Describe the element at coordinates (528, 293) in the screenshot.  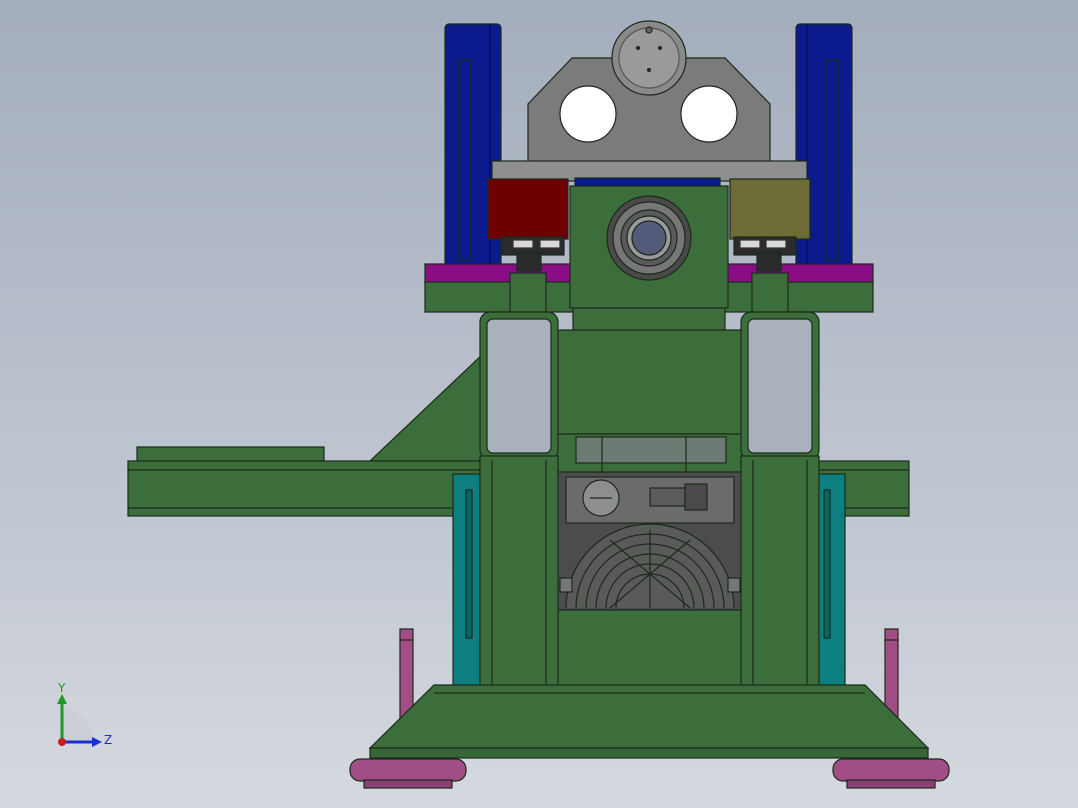
I see `left-tab` at that location.